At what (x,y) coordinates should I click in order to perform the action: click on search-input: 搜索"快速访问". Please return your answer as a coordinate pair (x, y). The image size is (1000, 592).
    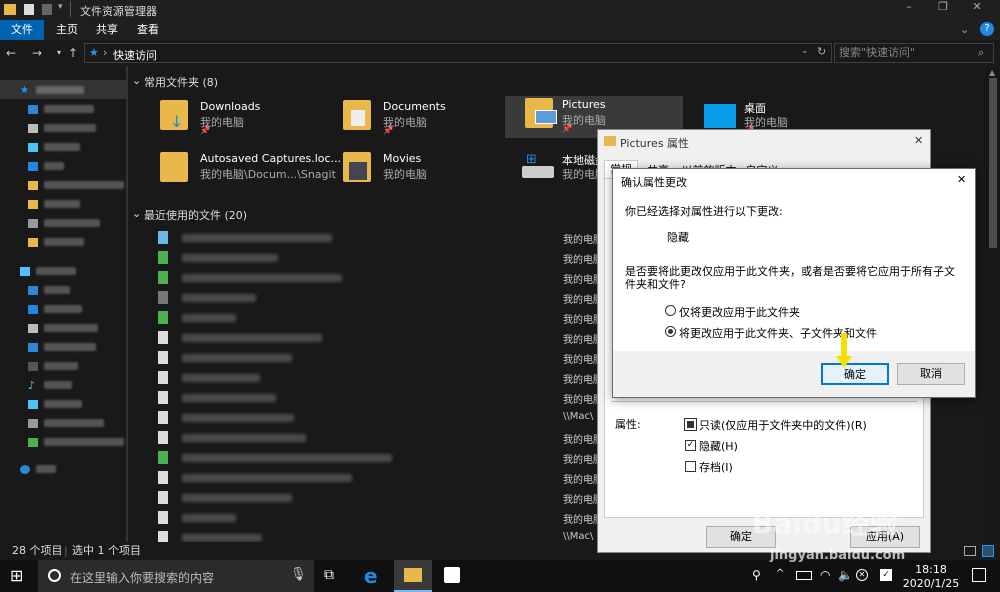
    Looking at the image, I should click on (914, 53).